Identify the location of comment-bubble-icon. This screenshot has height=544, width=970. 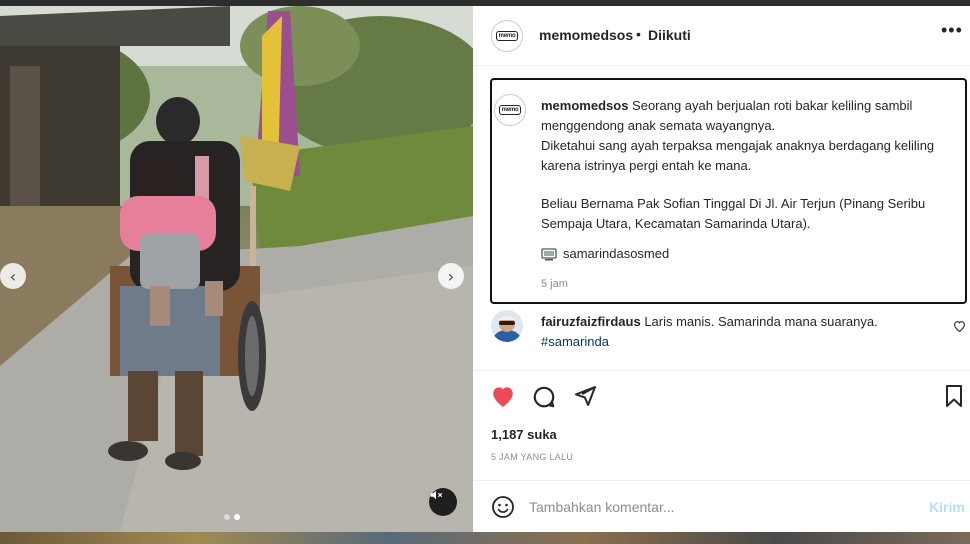
(544, 397).